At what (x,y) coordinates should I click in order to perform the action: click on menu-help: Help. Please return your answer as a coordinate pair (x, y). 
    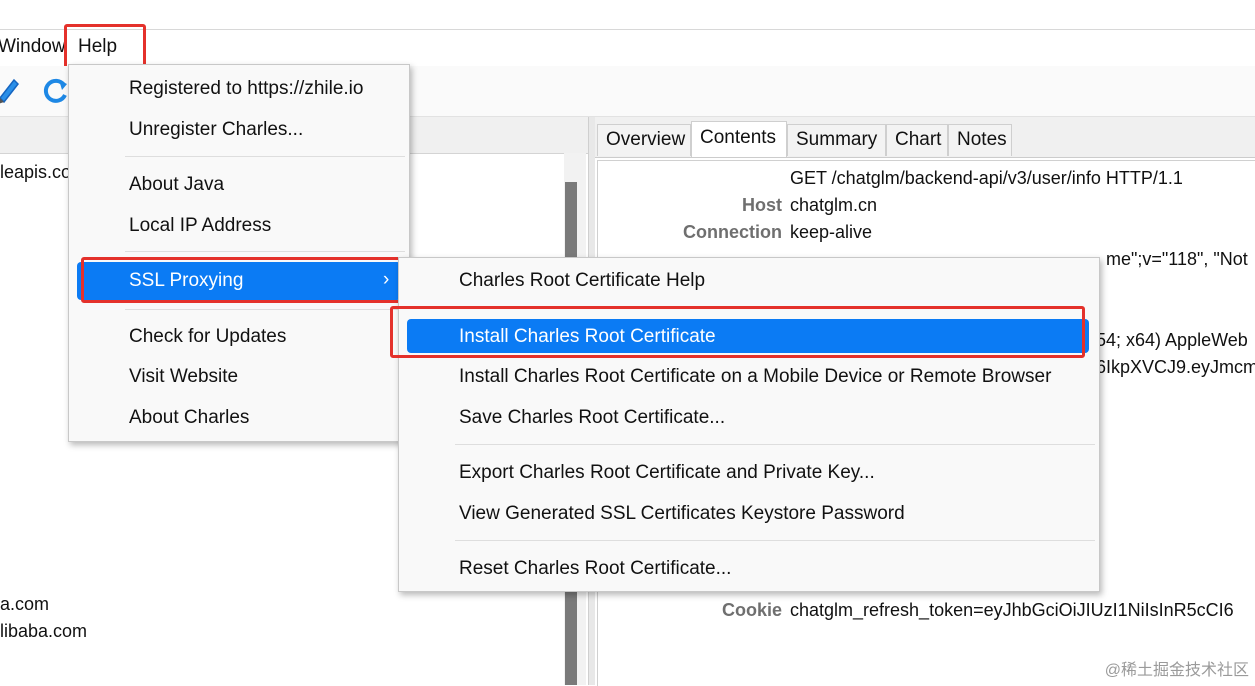
    Looking at the image, I should click on (97, 47).